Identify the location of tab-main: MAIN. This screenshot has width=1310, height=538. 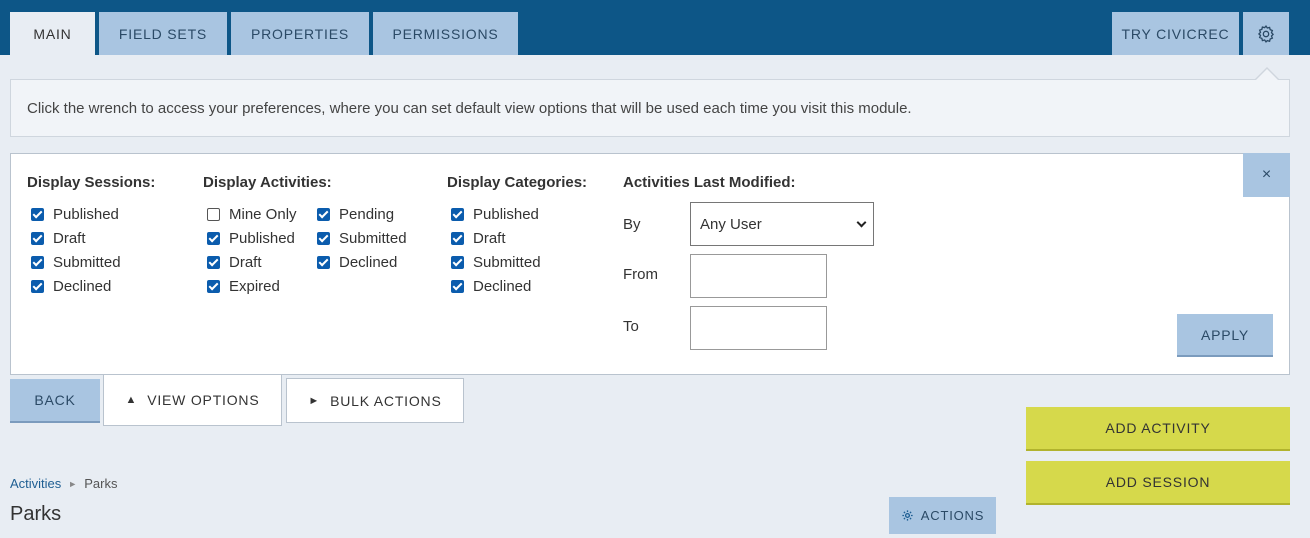
(52, 33).